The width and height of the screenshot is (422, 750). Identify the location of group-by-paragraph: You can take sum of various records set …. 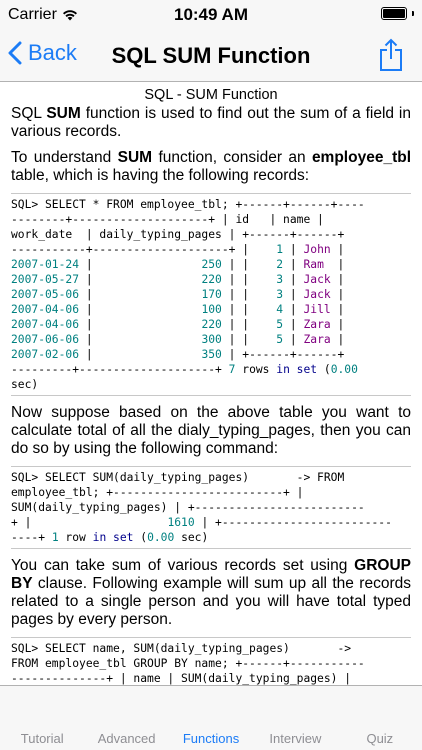
(211, 592).